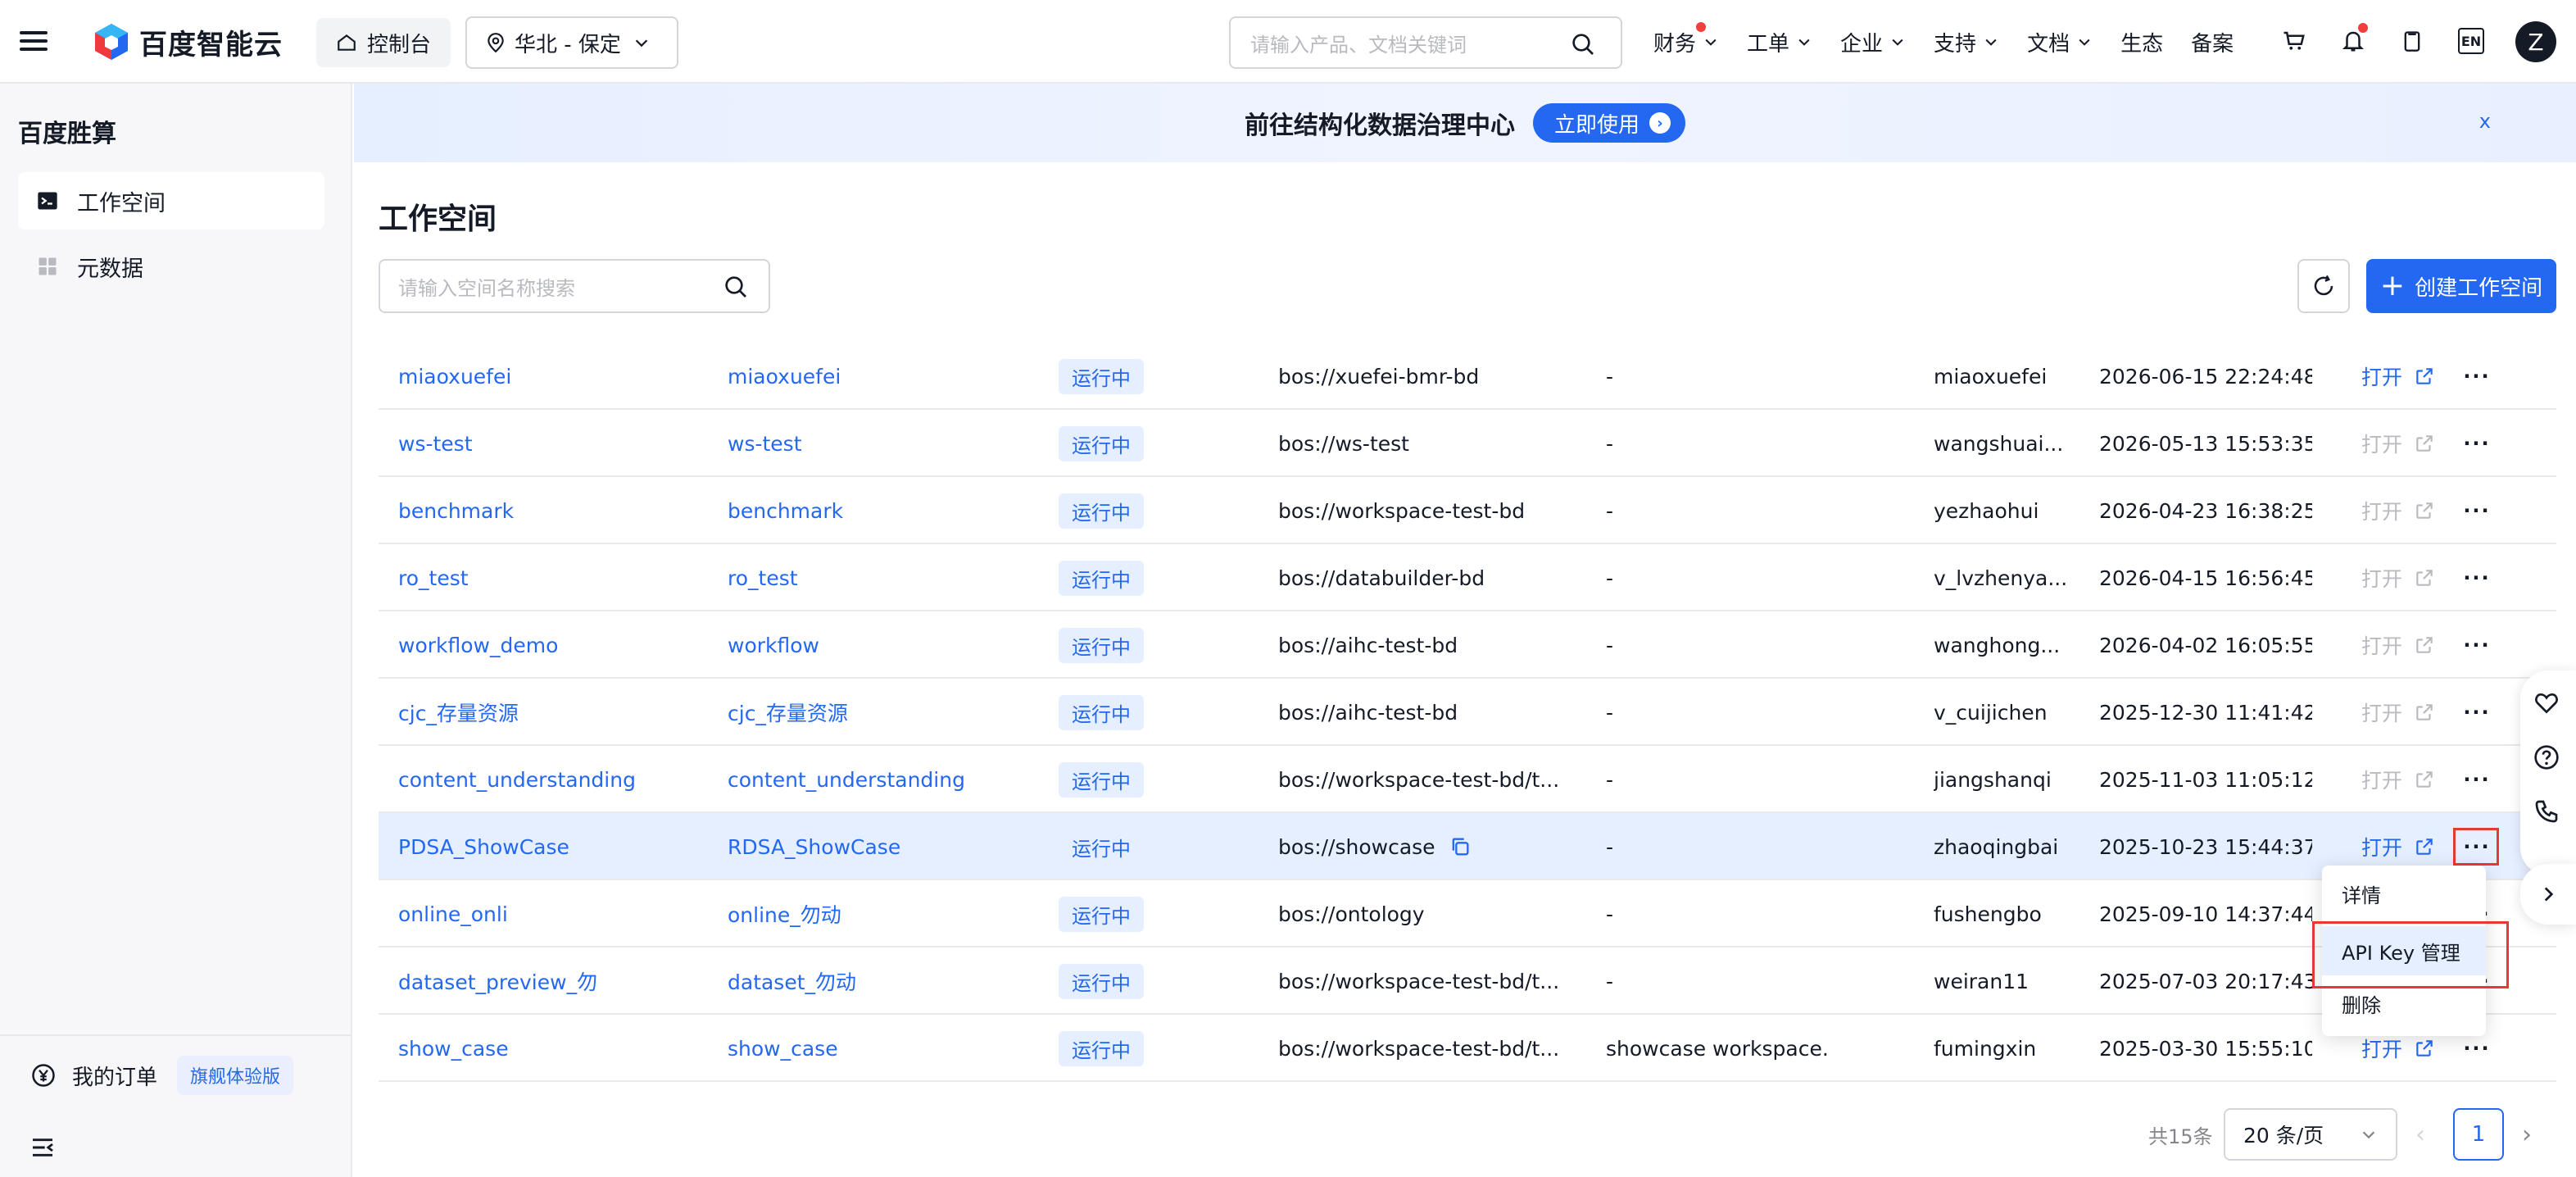  Describe the element at coordinates (2546, 703) in the screenshot. I see `heart-icon` at that location.